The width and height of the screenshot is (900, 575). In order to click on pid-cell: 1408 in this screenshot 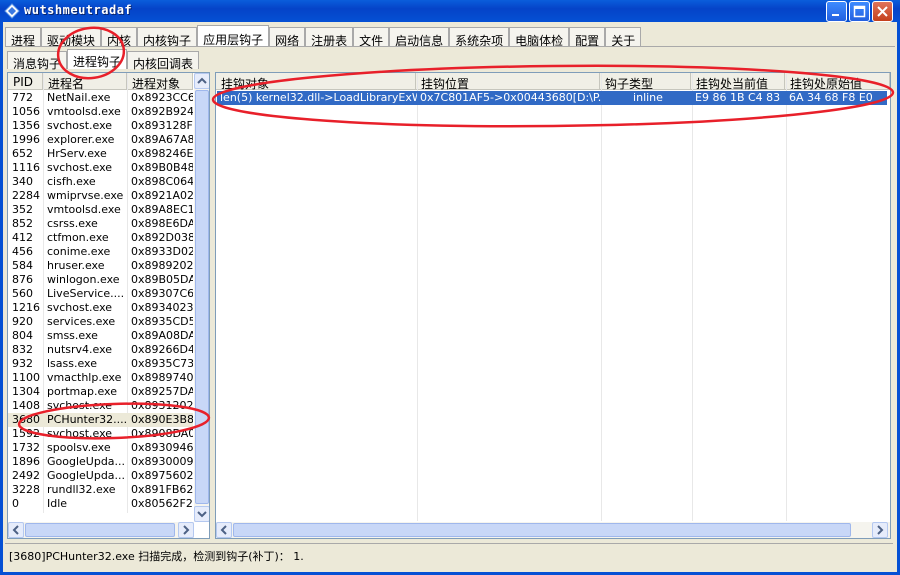, I will do `click(26, 405)`.